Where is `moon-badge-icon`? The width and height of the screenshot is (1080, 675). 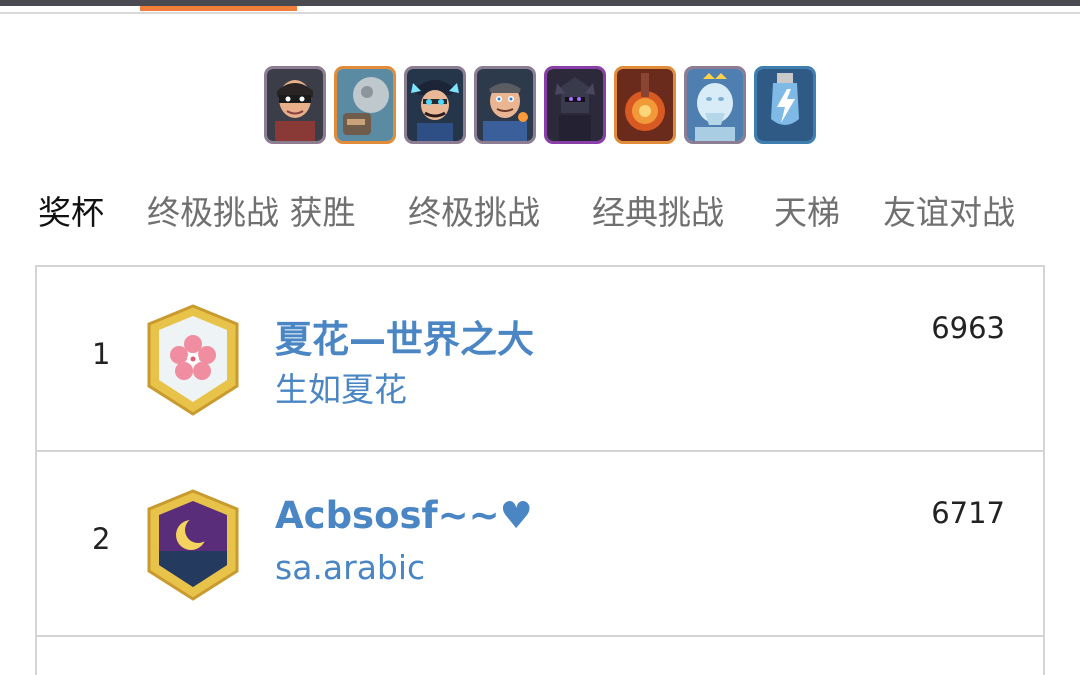 moon-badge-icon is located at coordinates (193, 545).